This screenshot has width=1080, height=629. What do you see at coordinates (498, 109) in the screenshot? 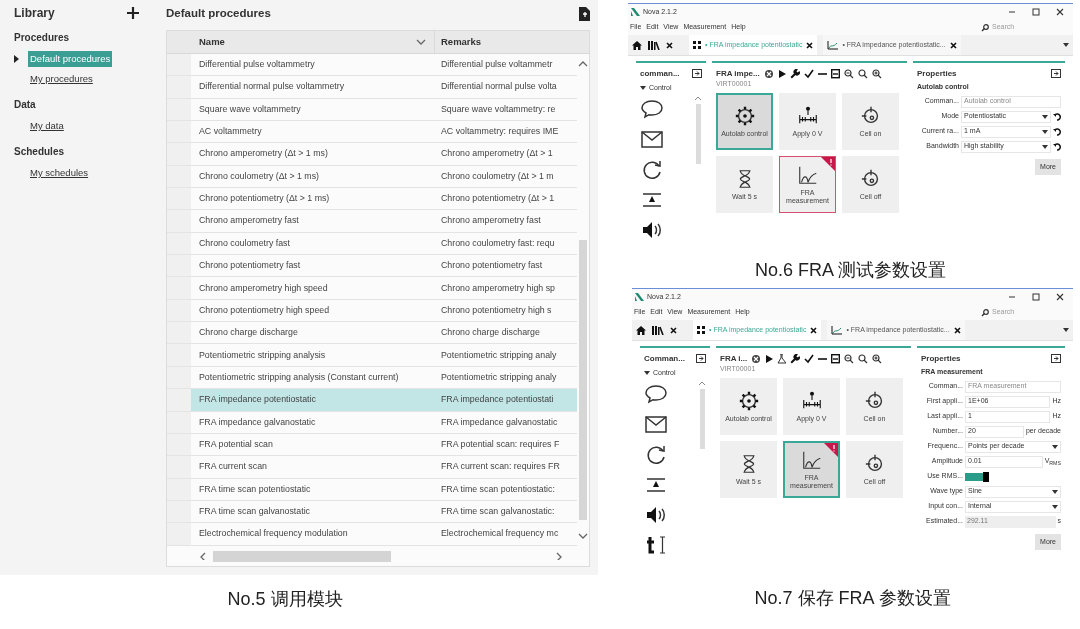
I see `table-cell-text: Square wave voltammetry: re` at bounding box center [498, 109].